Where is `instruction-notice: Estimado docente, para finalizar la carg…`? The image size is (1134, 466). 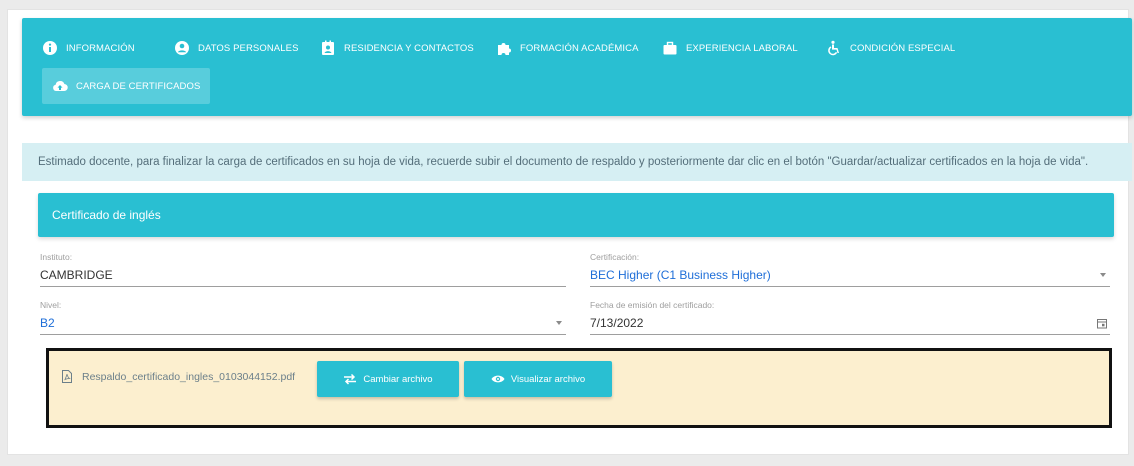
instruction-notice: Estimado docente, para finalizar la carg… is located at coordinates (577, 162).